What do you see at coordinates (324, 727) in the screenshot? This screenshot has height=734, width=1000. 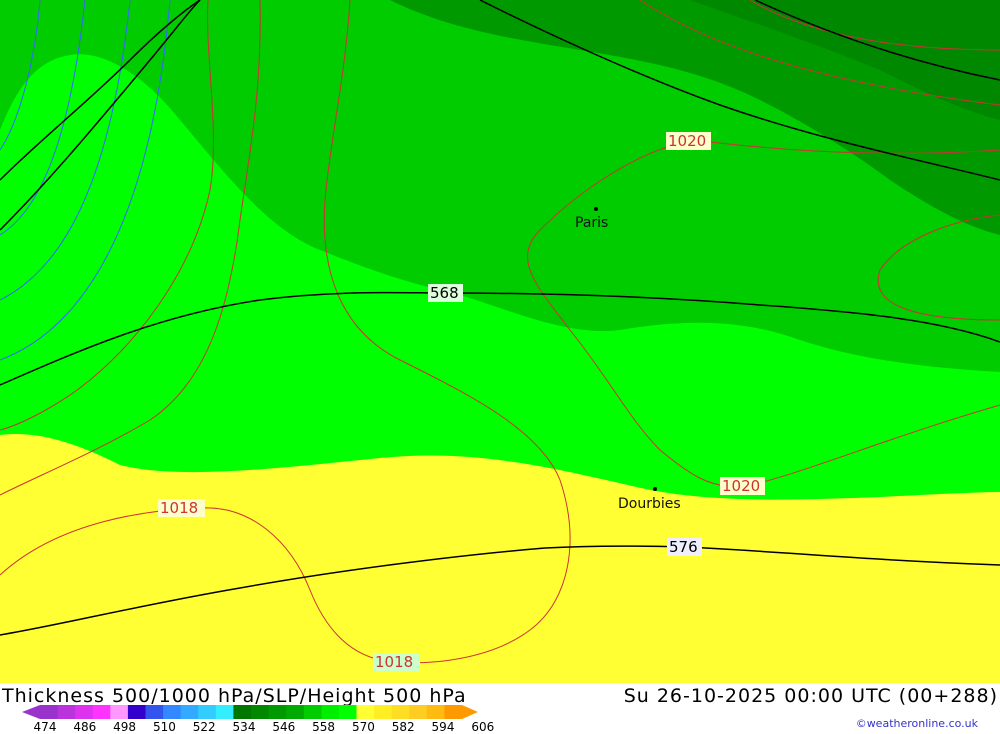 I see `scale-tick-label: 558` at bounding box center [324, 727].